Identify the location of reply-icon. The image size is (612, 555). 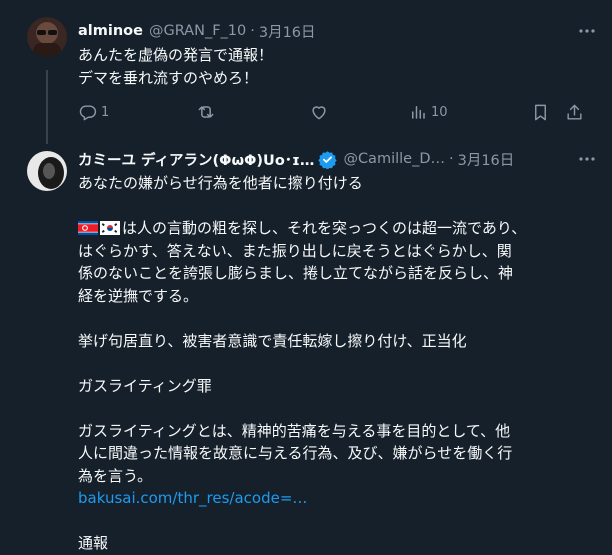
(88, 112).